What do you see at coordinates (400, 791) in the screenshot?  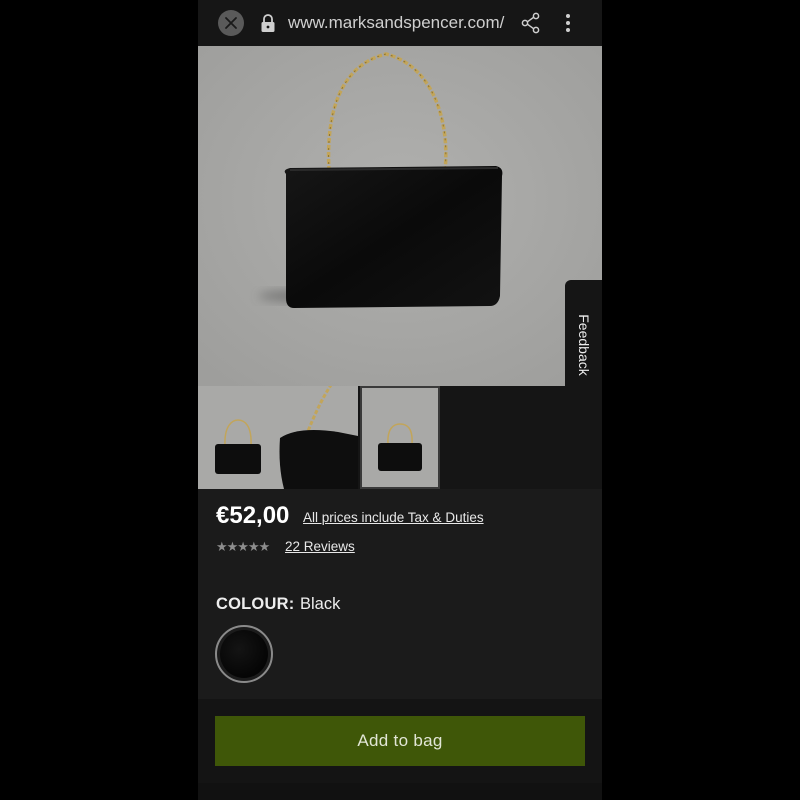 I see `bottom-navigation-bar` at bounding box center [400, 791].